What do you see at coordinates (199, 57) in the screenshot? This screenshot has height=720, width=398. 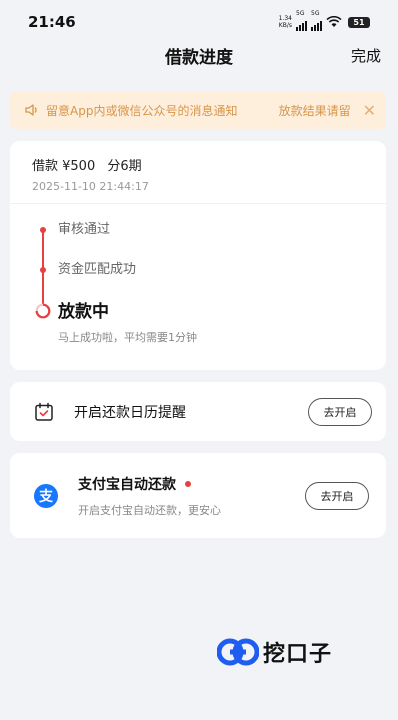 I see `page-title: 借款进度` at bounding box center [199, 57].